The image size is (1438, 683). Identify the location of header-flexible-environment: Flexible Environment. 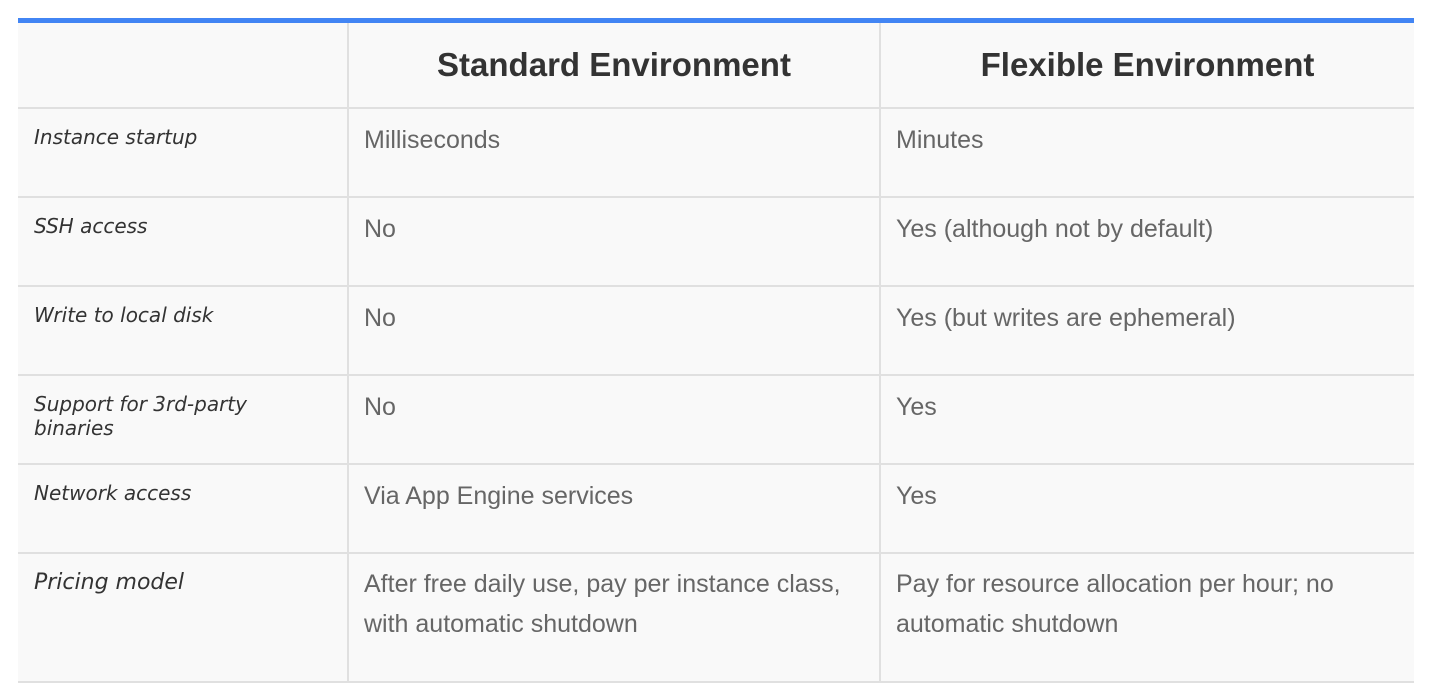
(1146, 64).